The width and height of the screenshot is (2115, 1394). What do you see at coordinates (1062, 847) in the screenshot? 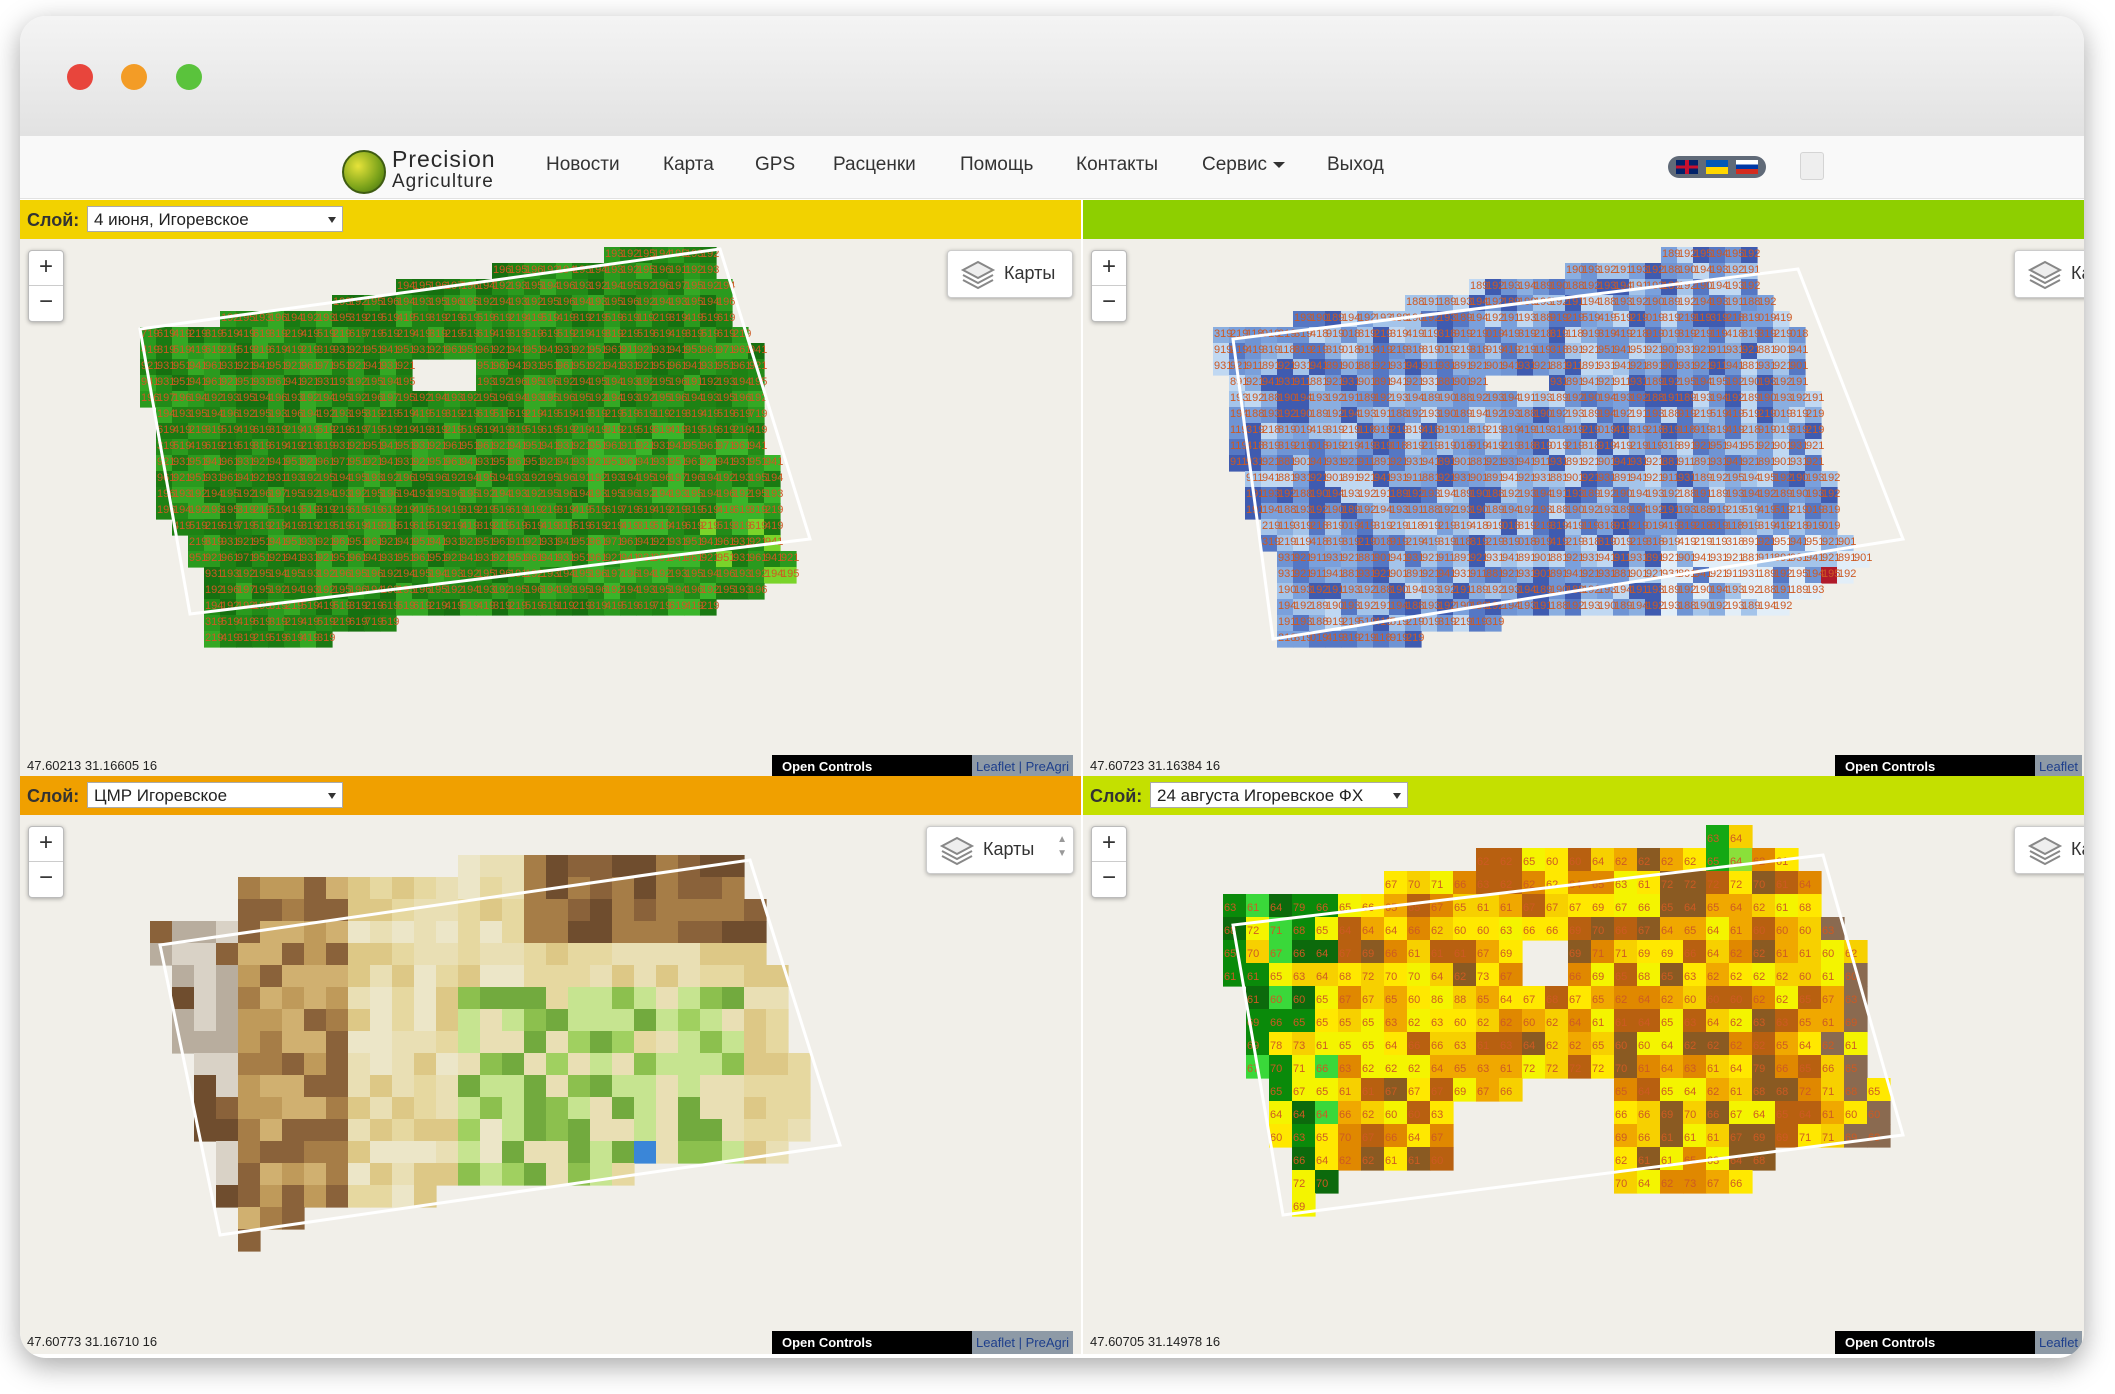
I see `scroll-arrows-icon: ▲ ▼` at bounding box center [1062, 847].